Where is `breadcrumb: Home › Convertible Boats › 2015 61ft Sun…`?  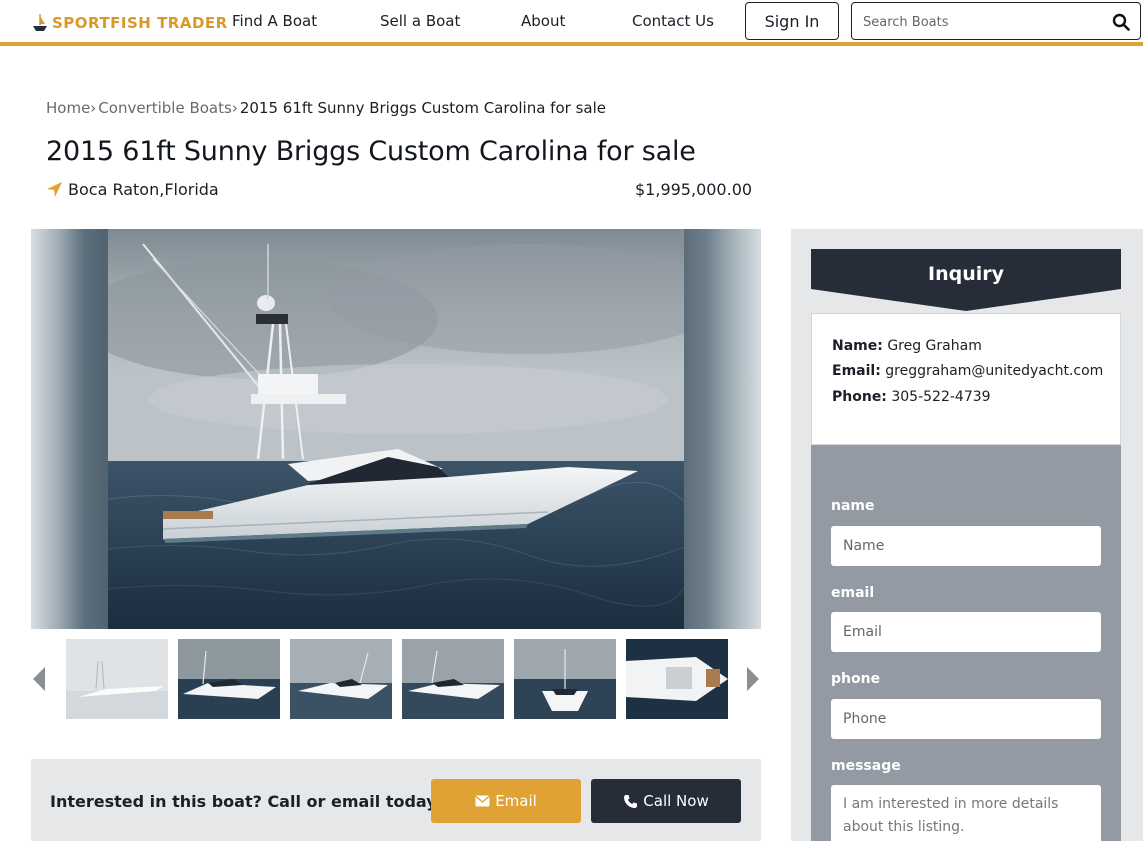 breadcrumb: Home › Convertible Boats › 2015 61ft Sun… is located at coordinates (326, 108).